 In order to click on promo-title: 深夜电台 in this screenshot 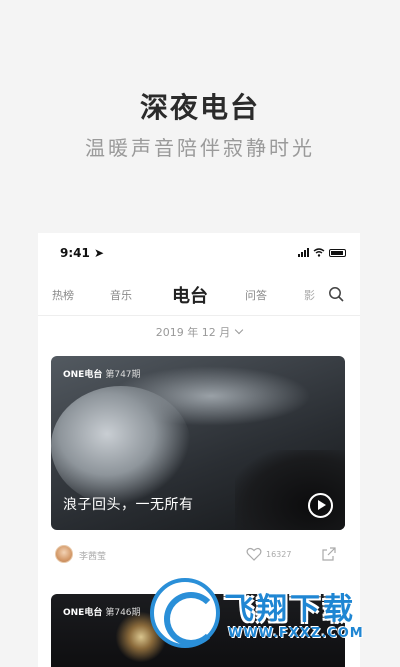, I will do `click(199, 107)`.